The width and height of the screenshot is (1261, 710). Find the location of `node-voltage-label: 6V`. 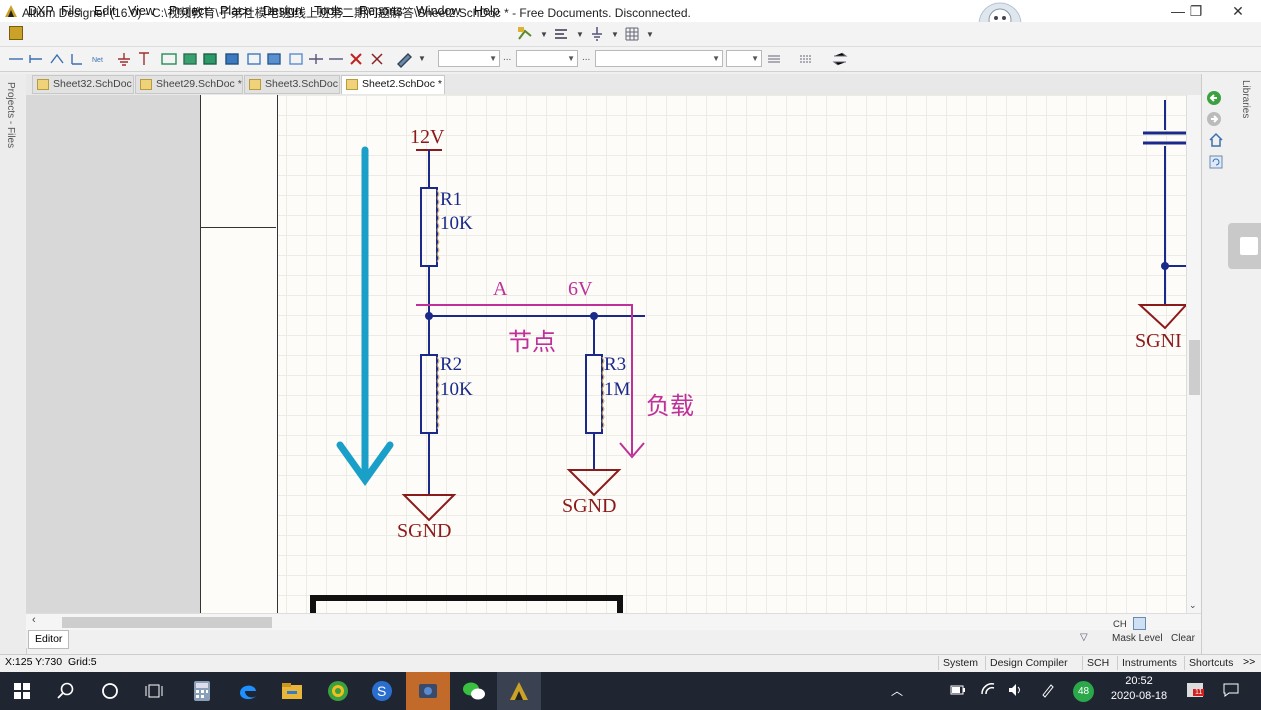

node-voltage-label: 6V is located at coordinates (580, 289).